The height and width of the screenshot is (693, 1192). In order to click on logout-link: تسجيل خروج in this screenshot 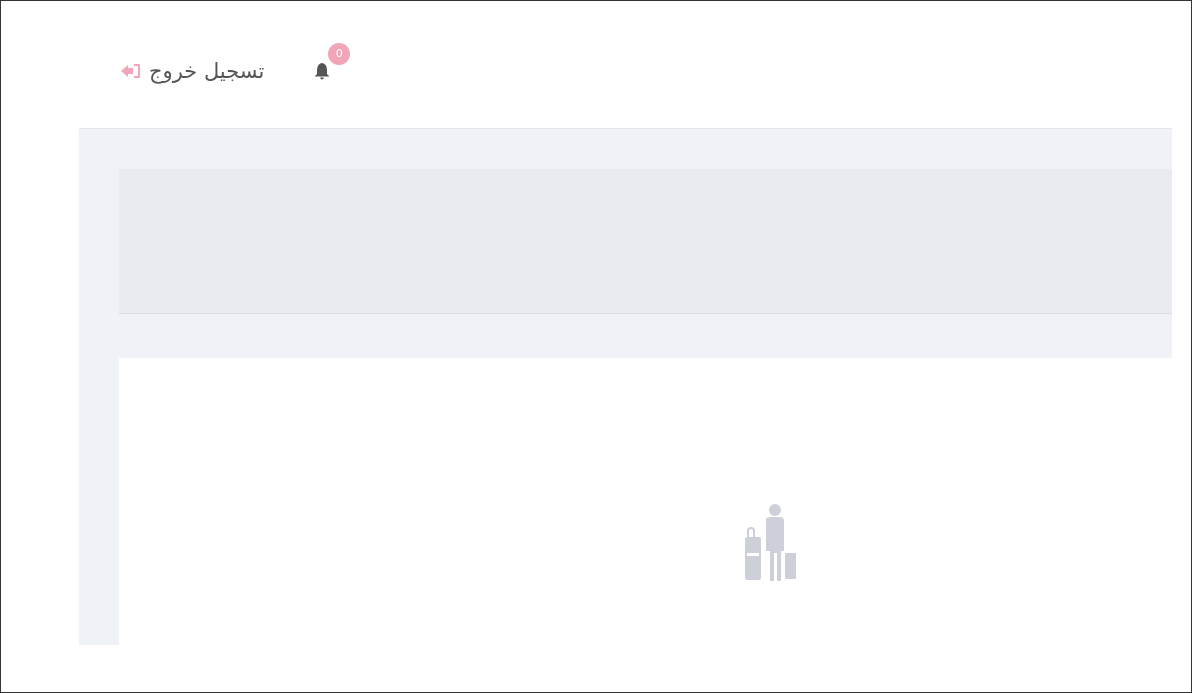, I will do `click(193, 70)`.